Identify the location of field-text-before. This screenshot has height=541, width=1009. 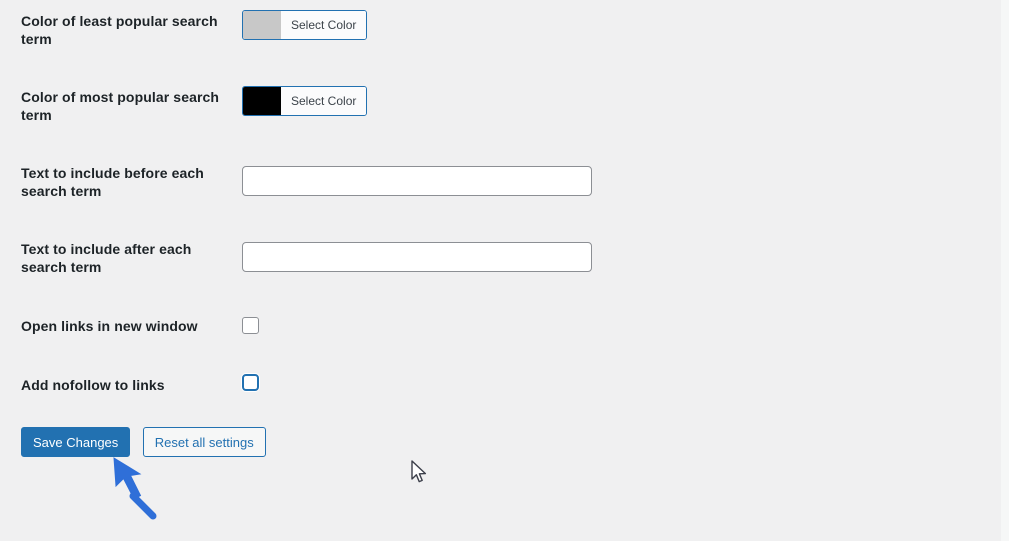
(417, 181).